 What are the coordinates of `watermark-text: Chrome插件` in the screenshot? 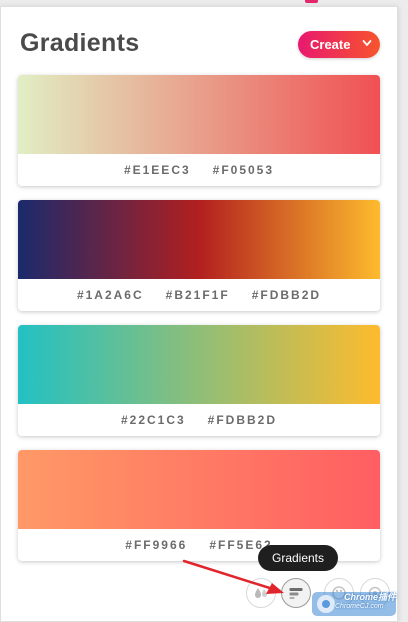 It's located at (370, 597).